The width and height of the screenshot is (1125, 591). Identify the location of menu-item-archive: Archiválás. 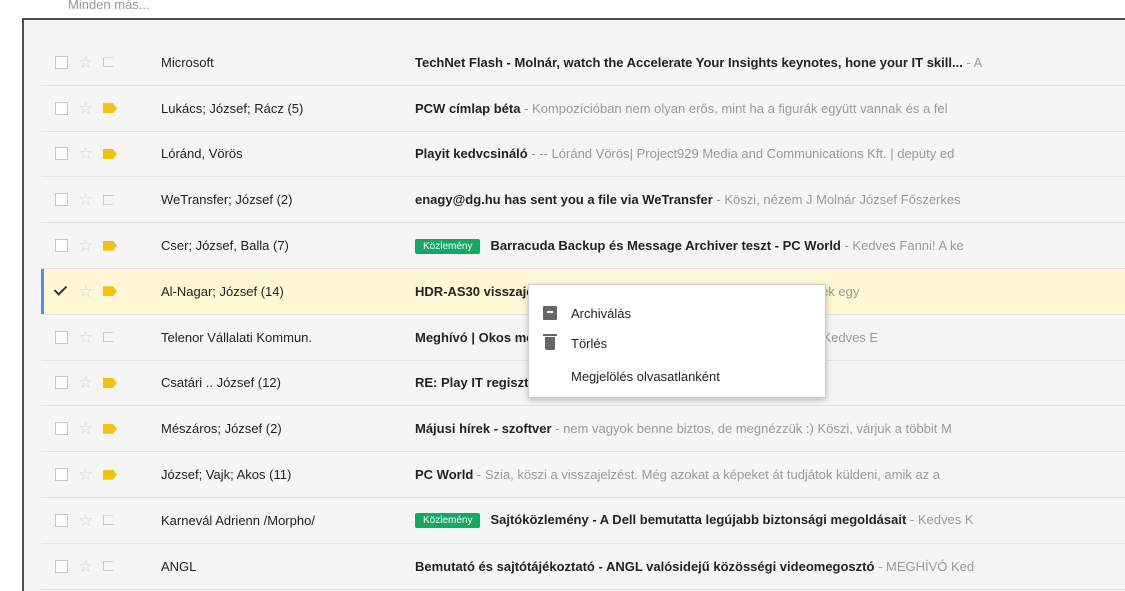
(677, 313).